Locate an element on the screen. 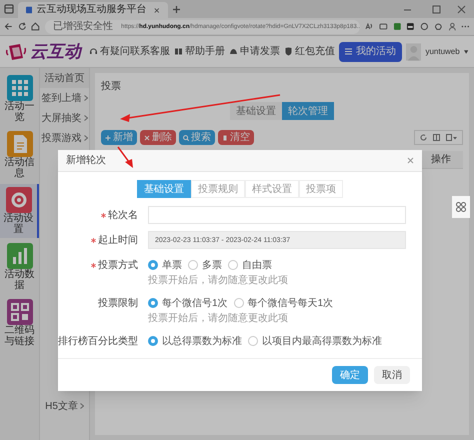 The image size is (474, 440). export-icon is located at coordinates (451, 137).